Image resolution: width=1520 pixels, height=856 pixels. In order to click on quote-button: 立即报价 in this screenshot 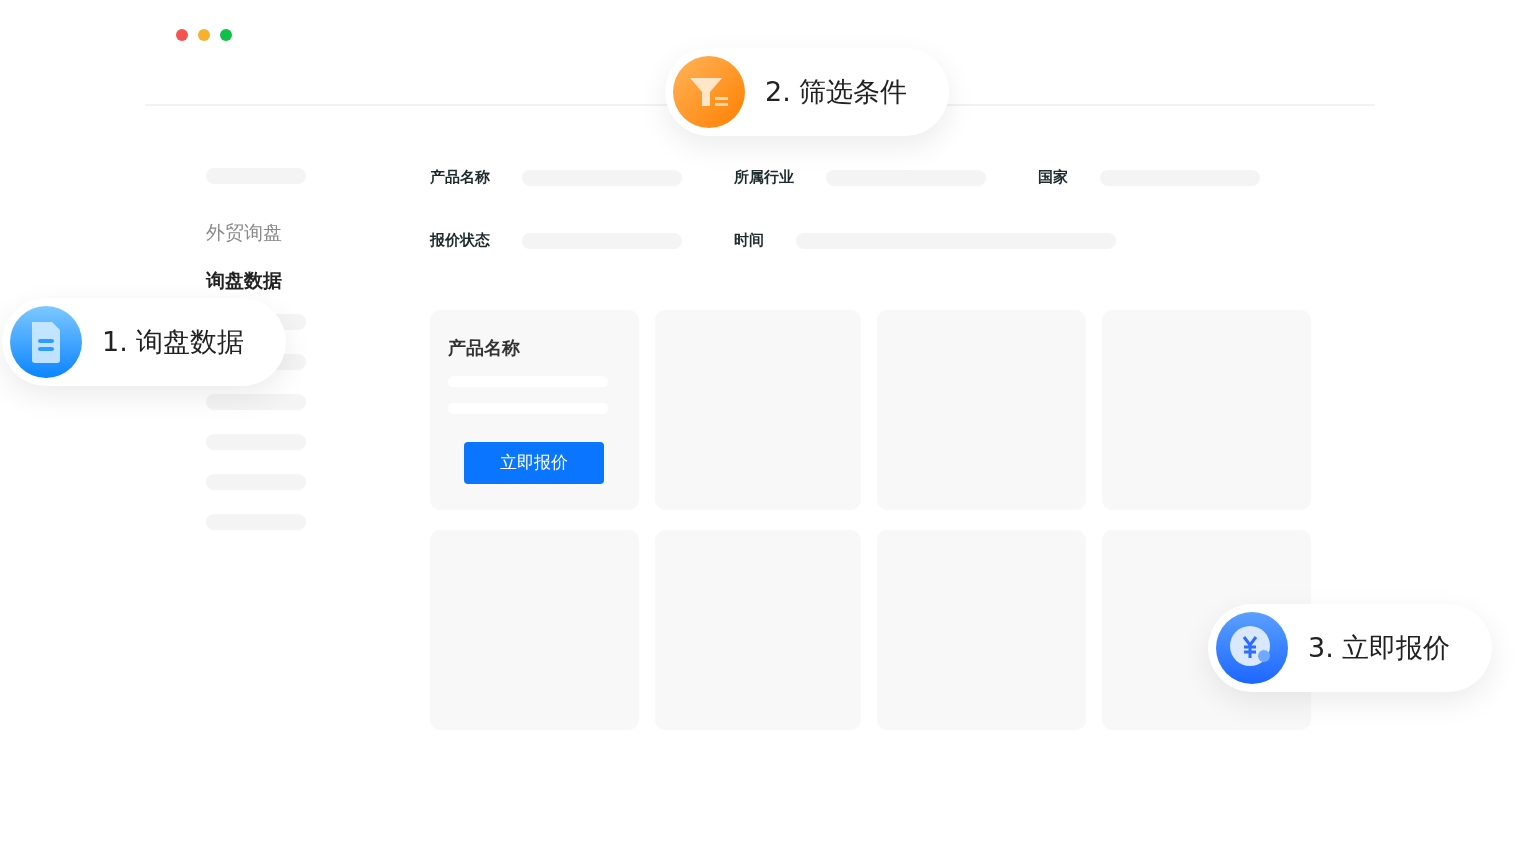, I will do `click(534, 462)`.